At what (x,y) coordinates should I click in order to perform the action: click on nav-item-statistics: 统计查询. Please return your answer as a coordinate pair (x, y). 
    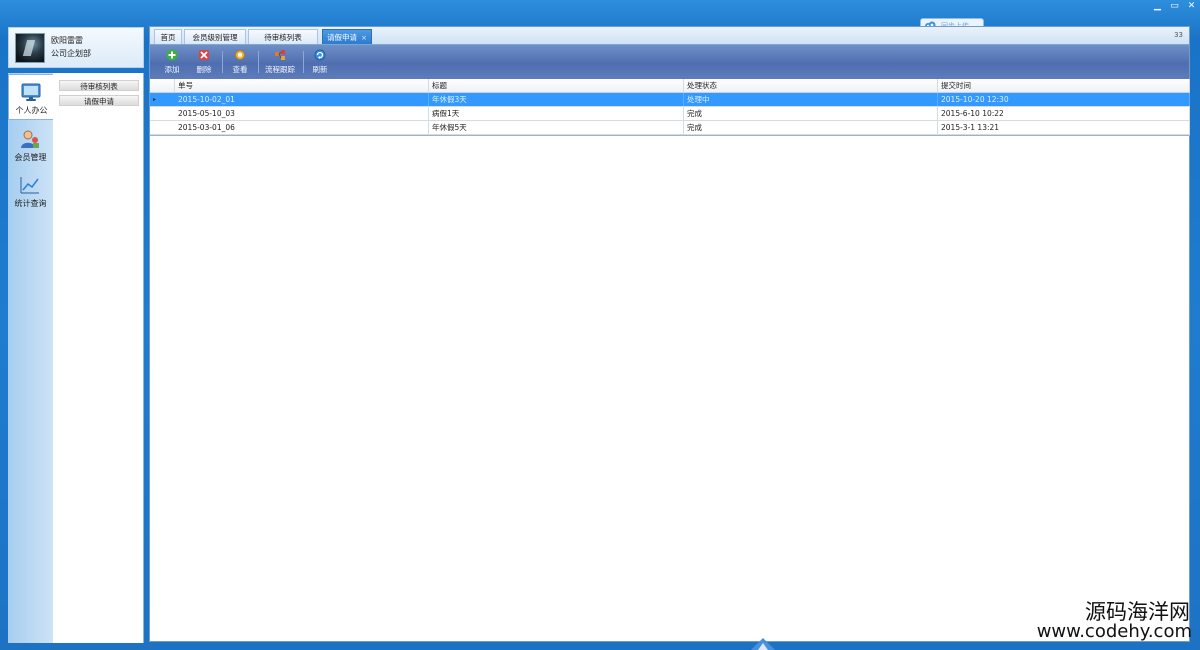
    Looking at the image, I should click on (30, 191).